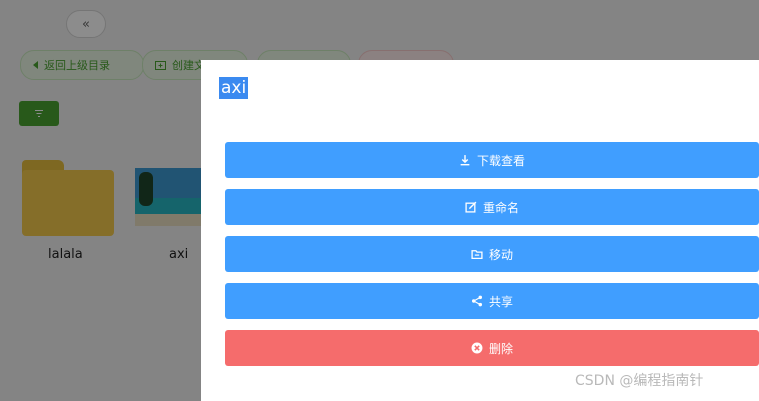 Image resolution: width=759 pixels, height=401 pixels. I want to click on move-label: 移动, so click(500, 254).